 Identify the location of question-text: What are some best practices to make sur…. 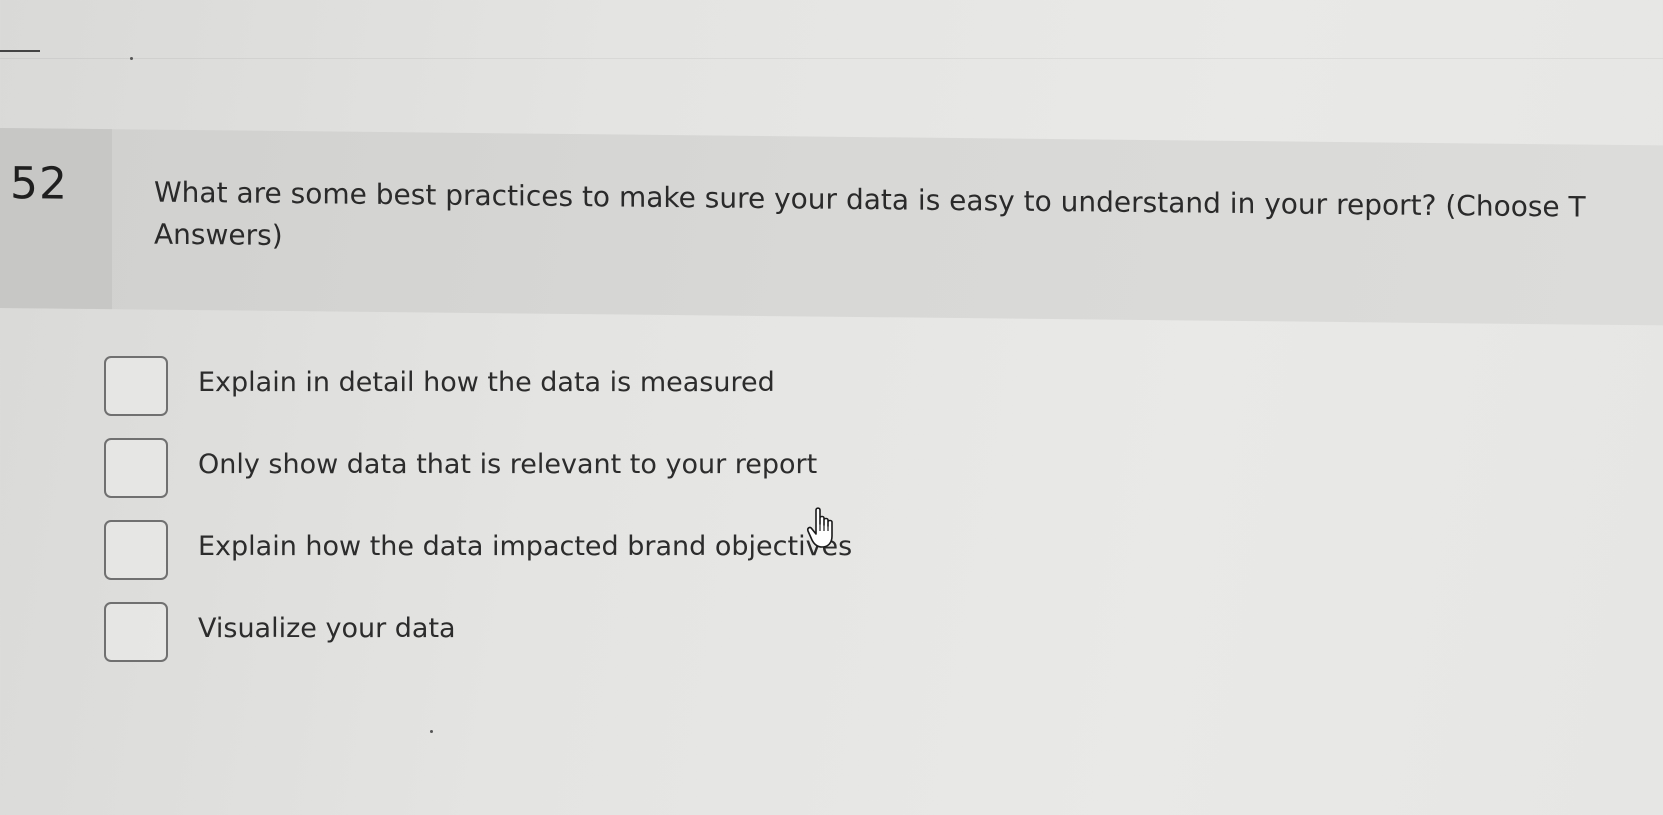
(908, 222).